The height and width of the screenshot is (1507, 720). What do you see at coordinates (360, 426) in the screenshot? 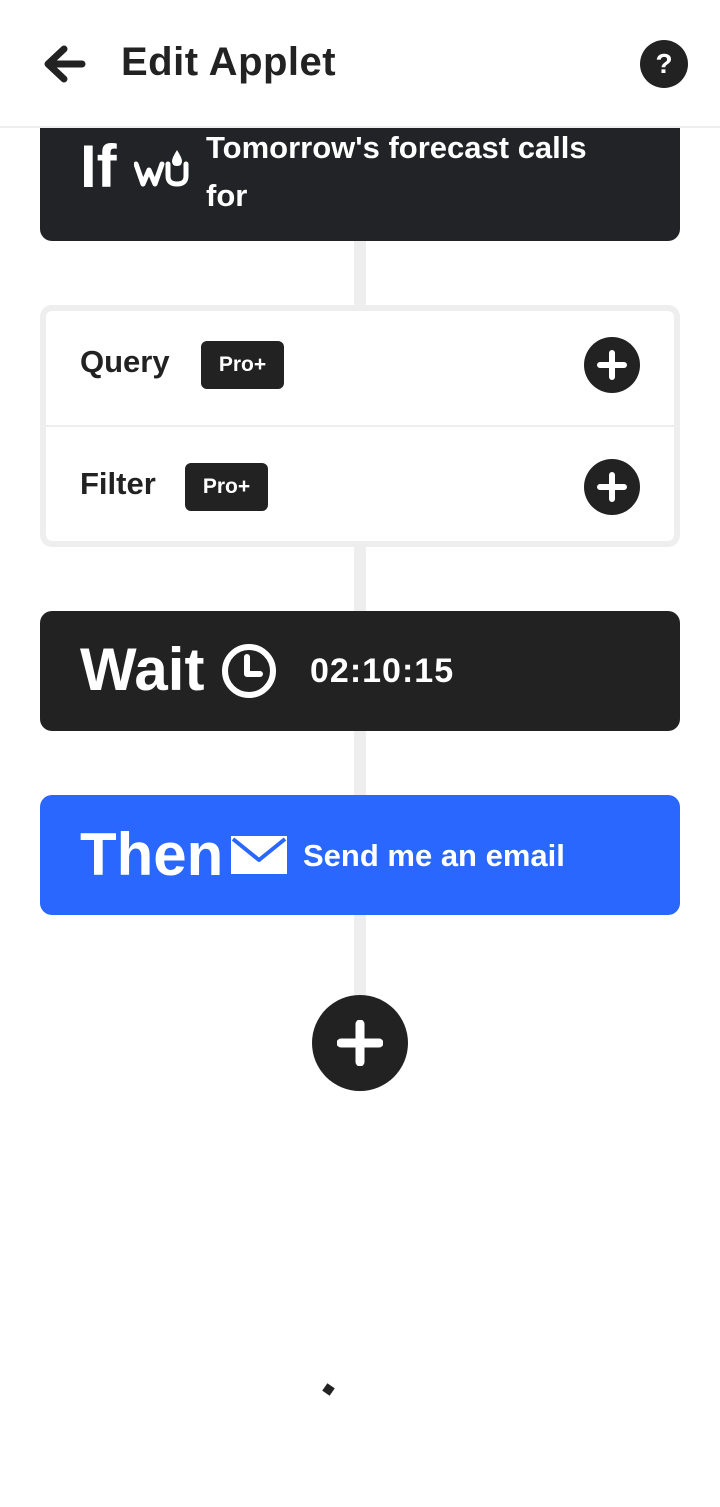
I see `divider` at bounding box center [360, 426].